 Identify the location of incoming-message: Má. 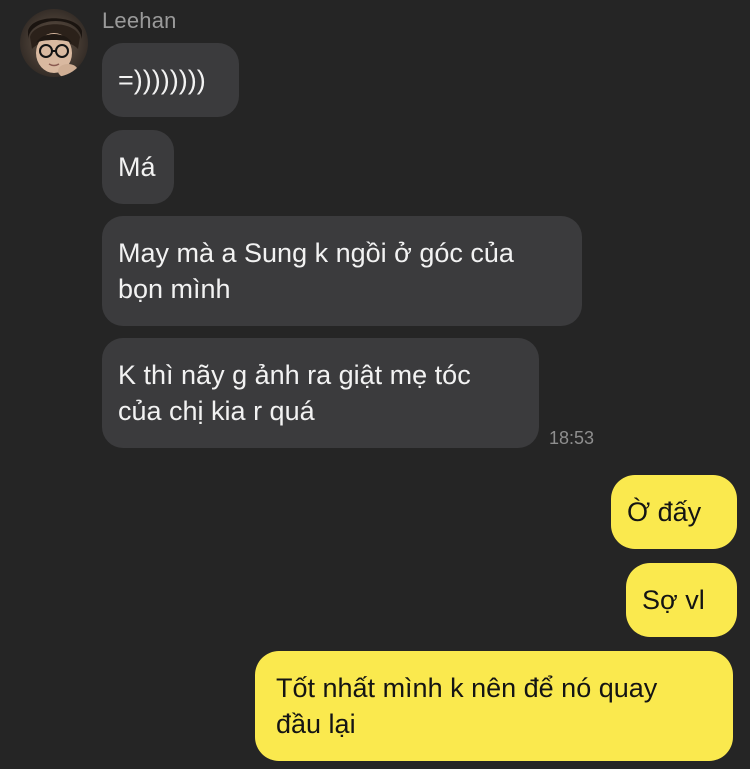
(138, 167).